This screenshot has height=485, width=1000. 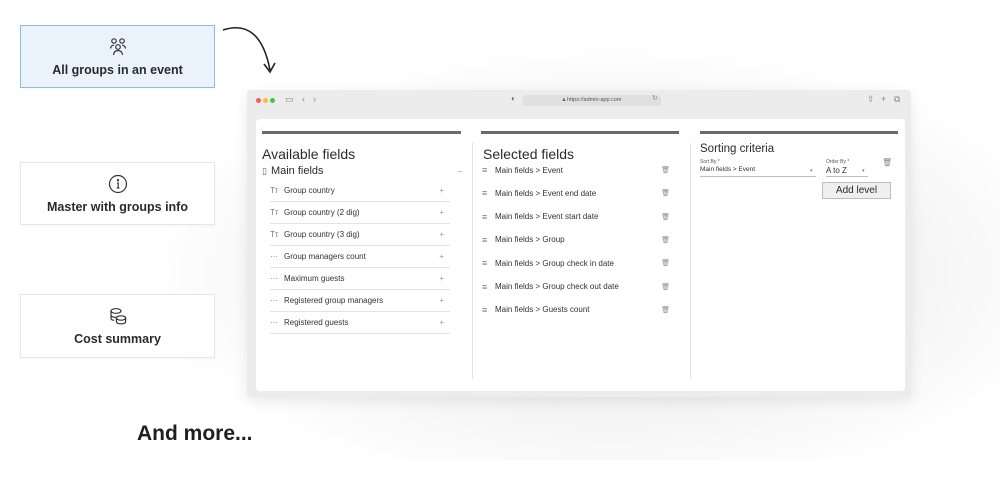 I want to click on selected-field-item: ≡ Main fields > Group check out date 🗑︎, so click(x=578, y=287).